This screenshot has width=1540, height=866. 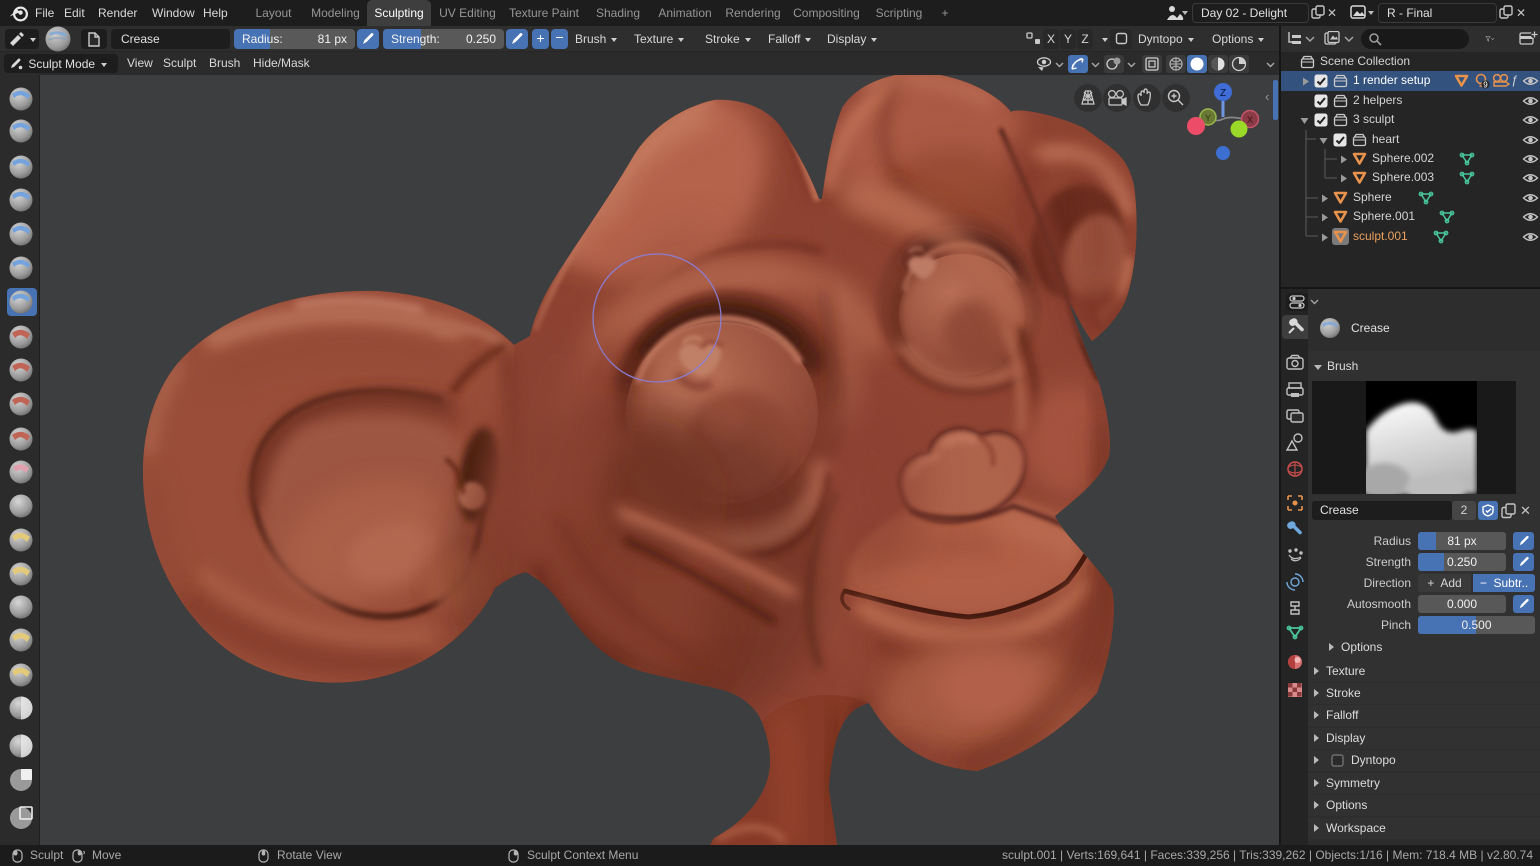 I want to click on svg-text: X, so click(x=1250, y=120).